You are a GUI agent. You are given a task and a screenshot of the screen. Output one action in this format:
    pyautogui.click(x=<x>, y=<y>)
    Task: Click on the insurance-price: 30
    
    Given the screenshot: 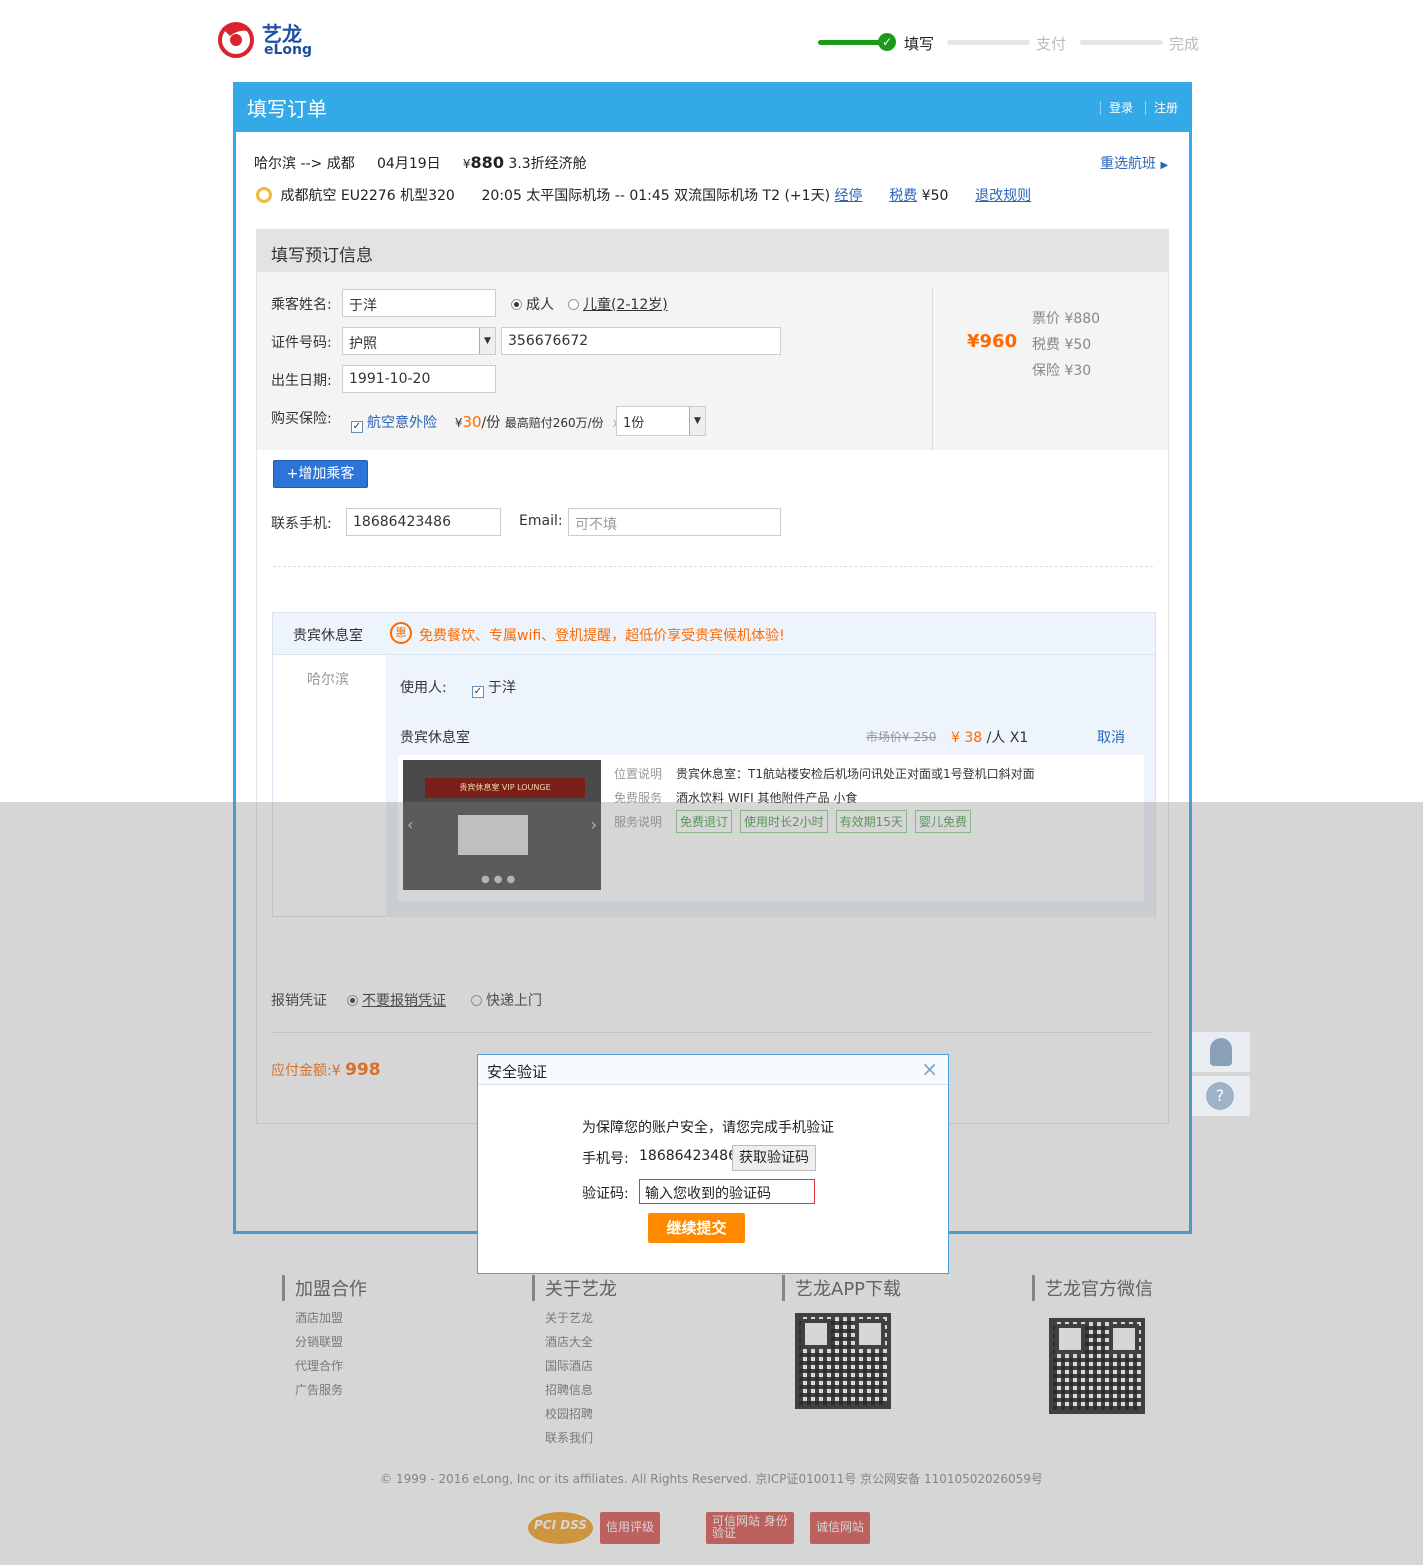 What is the action you would take?
    pyautogui.click(x=472, y=422)
    